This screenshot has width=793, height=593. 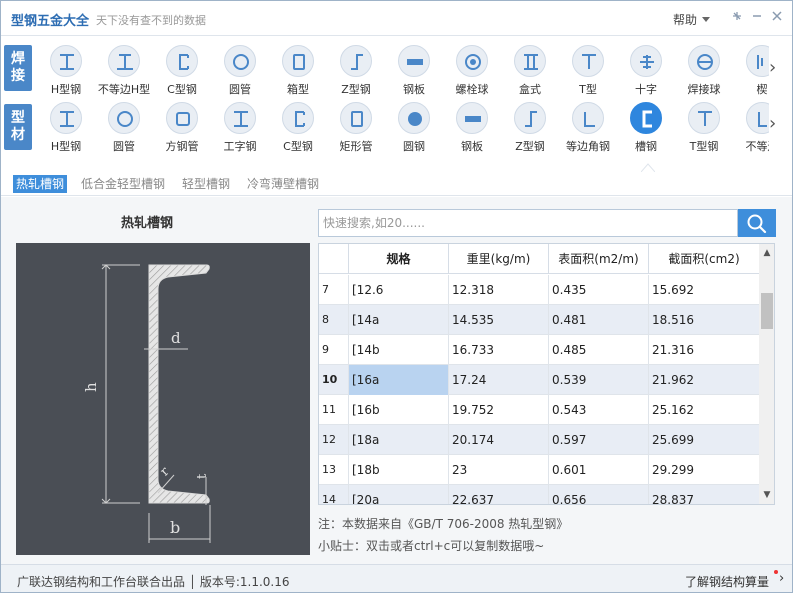 What do you see at coordinates (588, 69) in the screenshot?
I see `welding-item-9: T型` at bounding box center [588, 69].